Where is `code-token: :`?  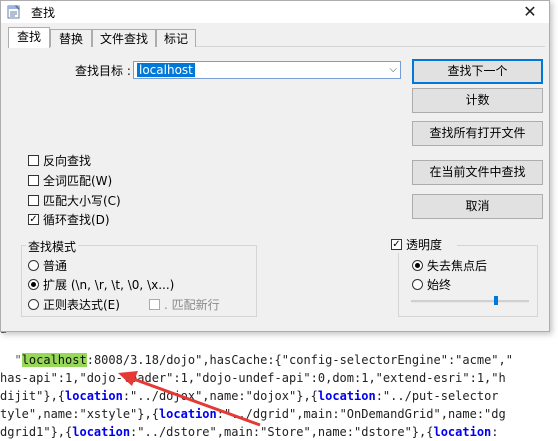 code-token: : is located at coordinates (495, 432).